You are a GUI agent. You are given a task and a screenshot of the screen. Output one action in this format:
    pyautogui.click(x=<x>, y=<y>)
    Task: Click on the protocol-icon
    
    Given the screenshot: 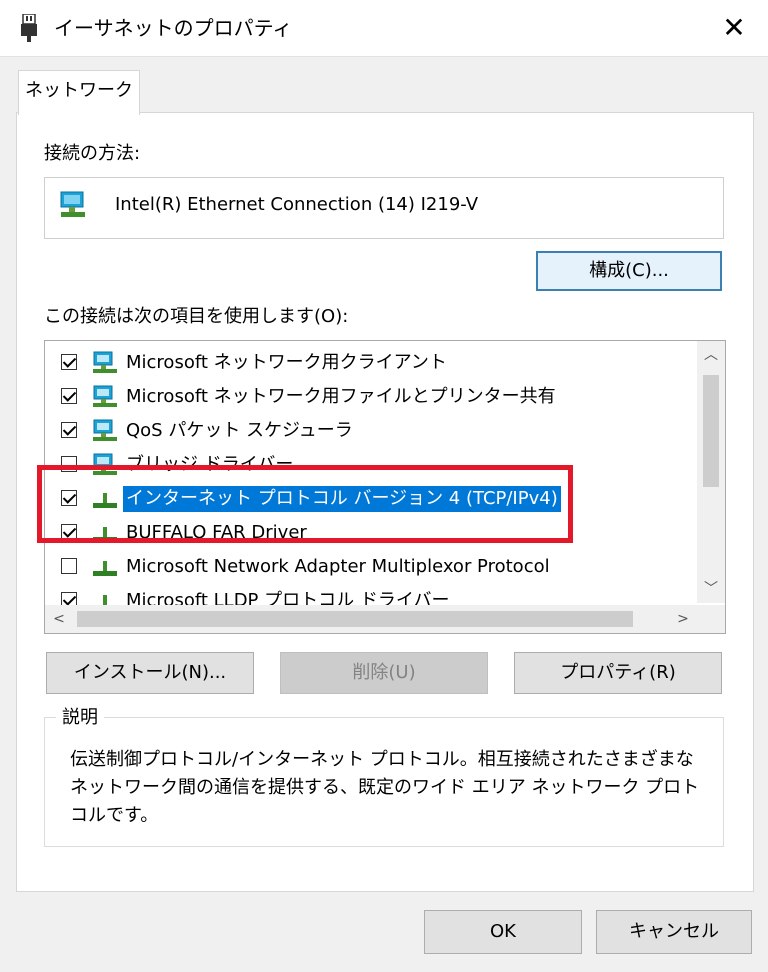 What is the action you would take?
    pyautogui.click(x=105, y=568)
    